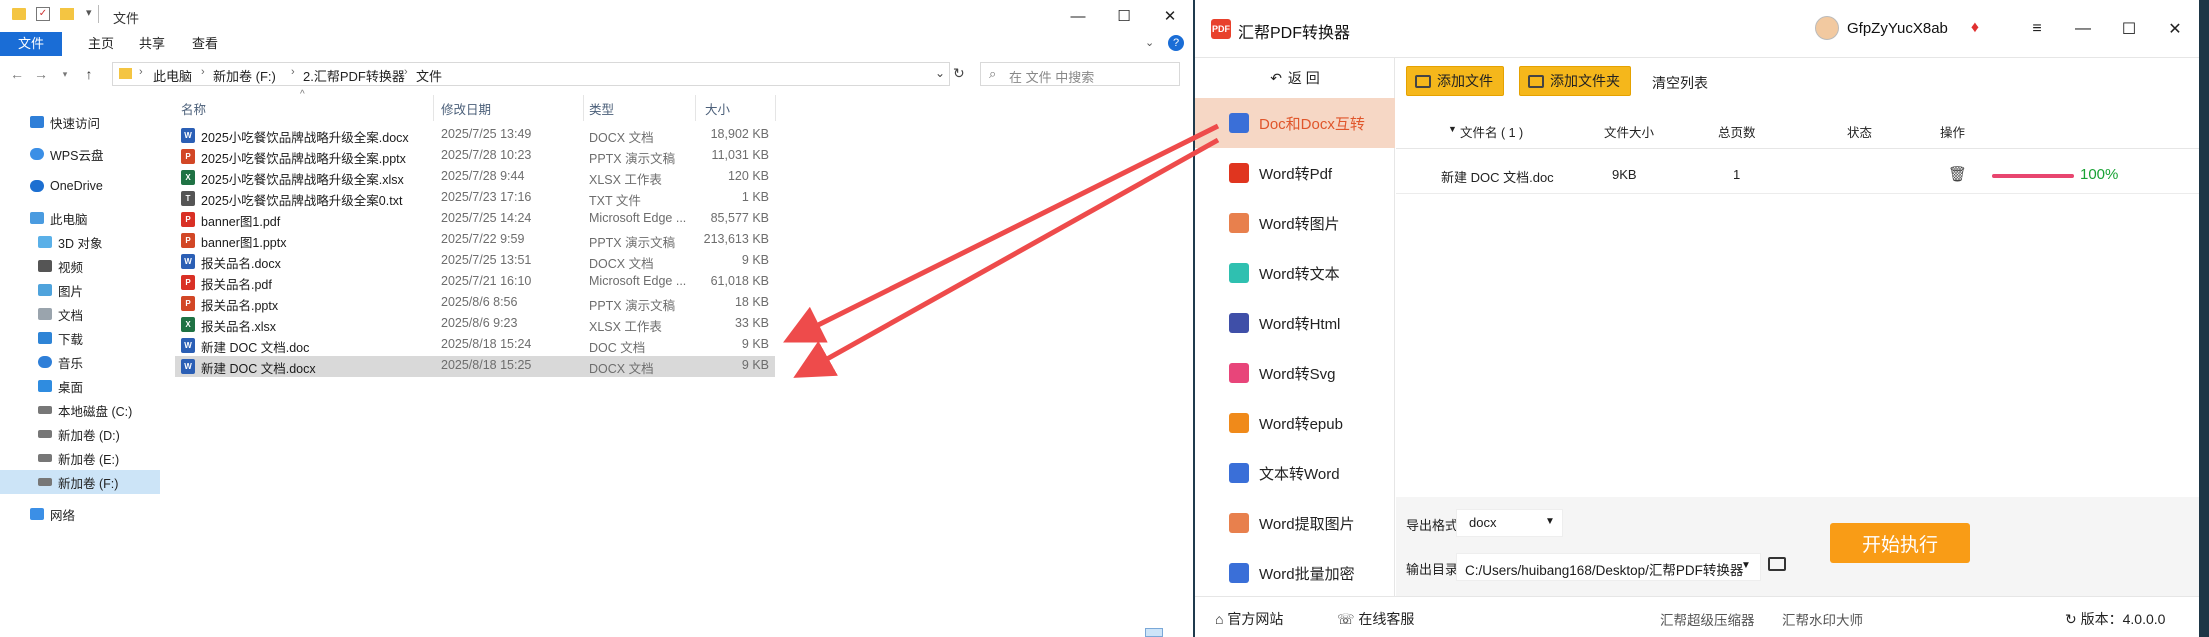  What do you see at coordinates (1957, 174) in the screenshot?
I see `delete-trash-icon: 🗑` at bounding box center [1957, 174].